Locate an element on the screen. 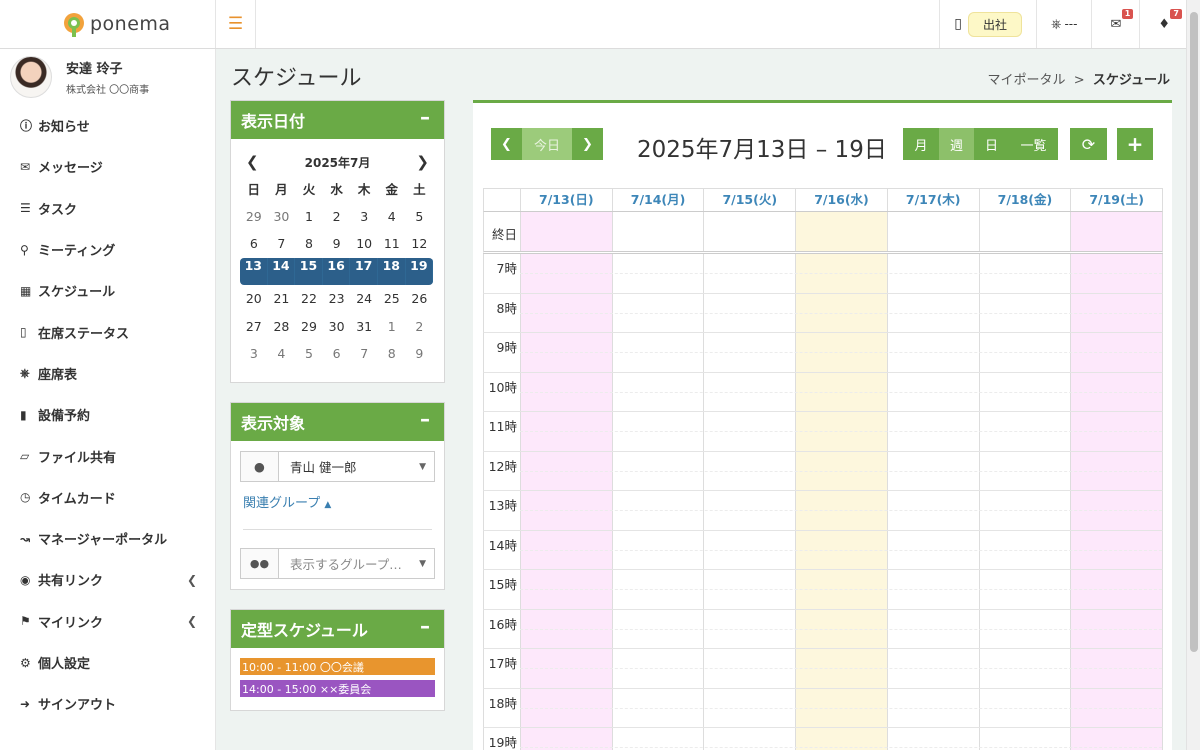  notification-button: ♦ 7 is located at coordinates (1163, 24).